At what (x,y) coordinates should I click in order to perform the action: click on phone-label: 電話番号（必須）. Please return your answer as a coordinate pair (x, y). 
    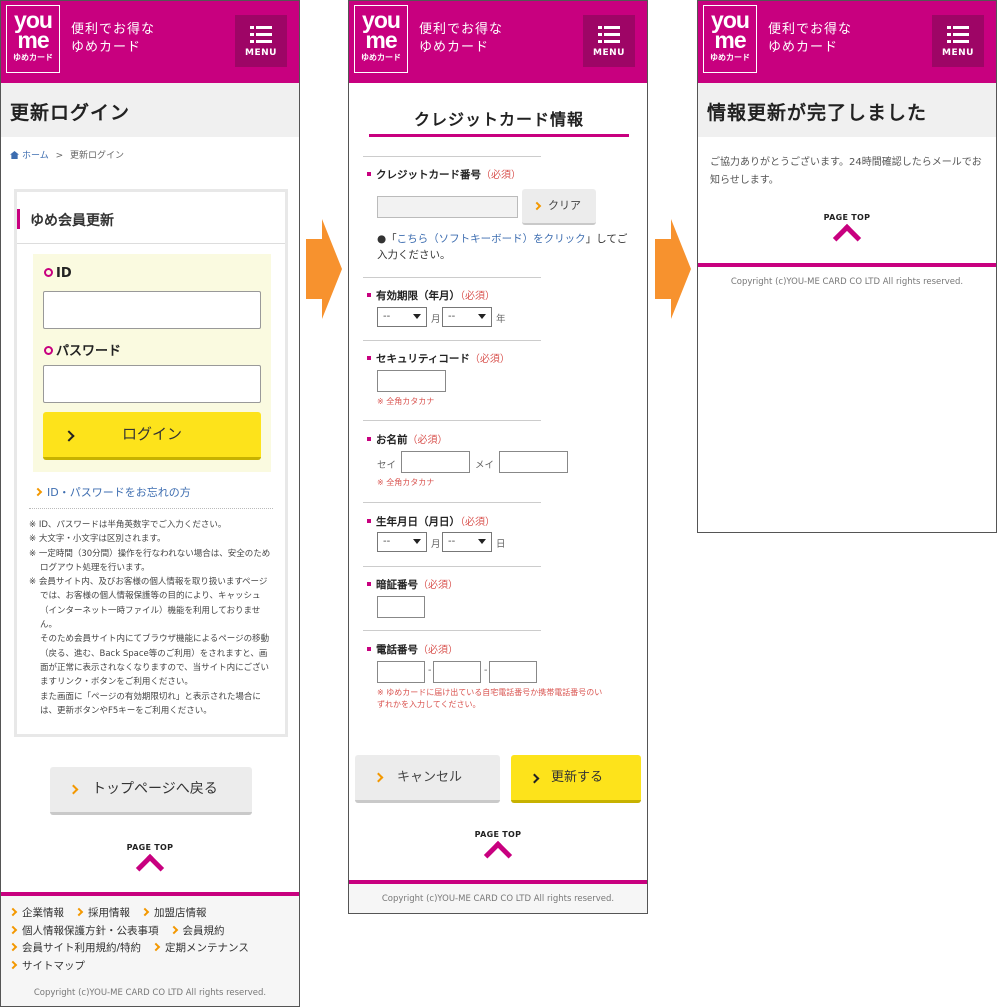
    Looking at the image, I should click on (412, 649).